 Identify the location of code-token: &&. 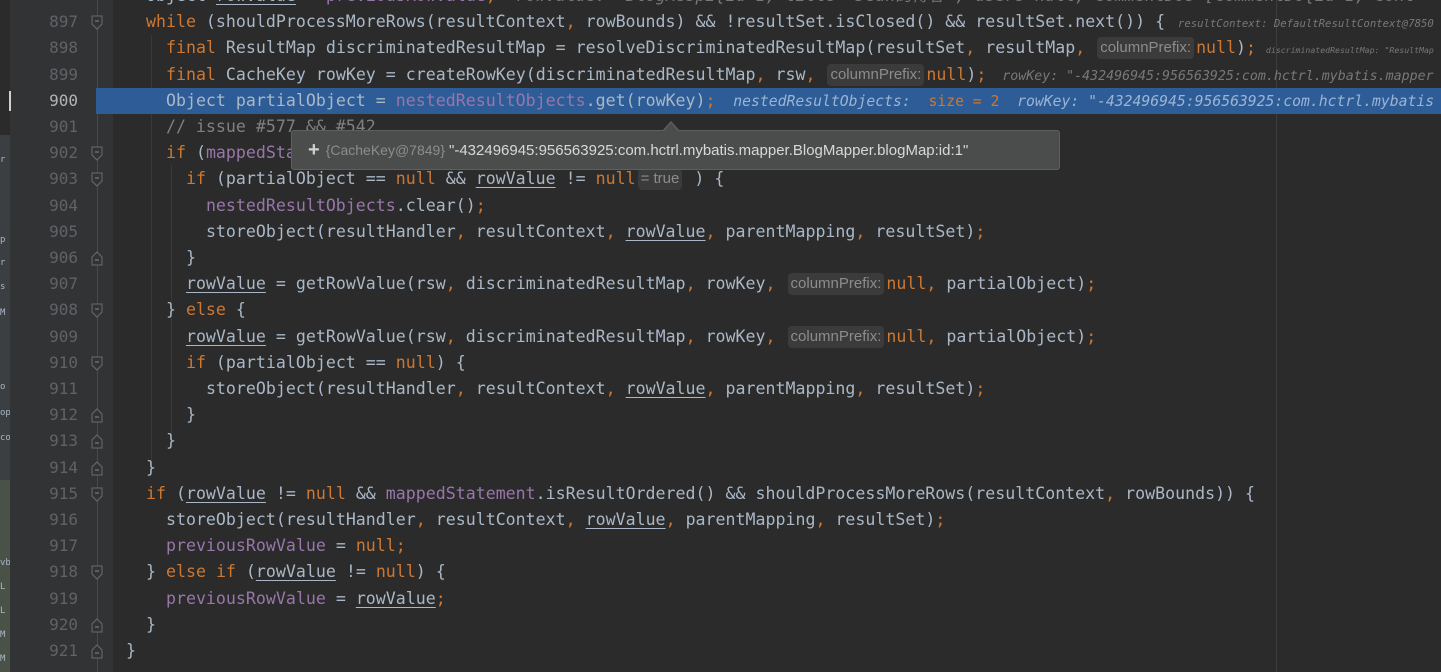
(455, 179).